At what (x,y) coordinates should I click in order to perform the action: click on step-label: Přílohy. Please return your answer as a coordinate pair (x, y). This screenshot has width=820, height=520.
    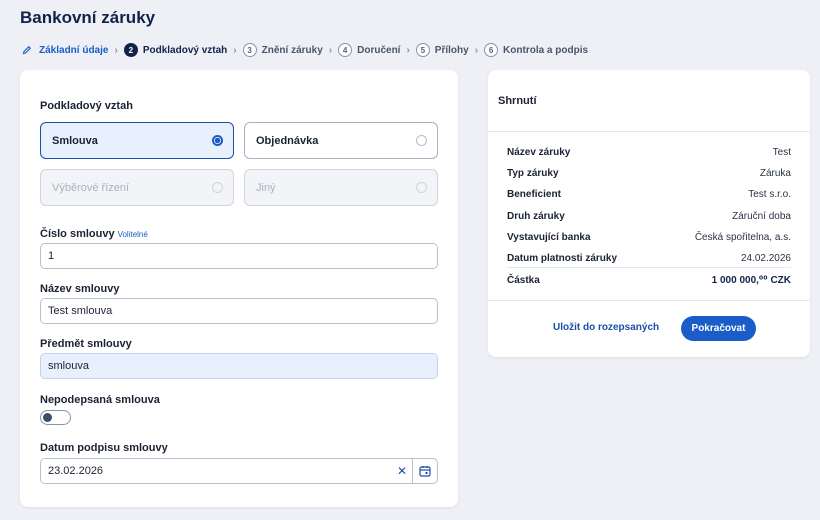
    Looking at the image, I should click on (451, 50).